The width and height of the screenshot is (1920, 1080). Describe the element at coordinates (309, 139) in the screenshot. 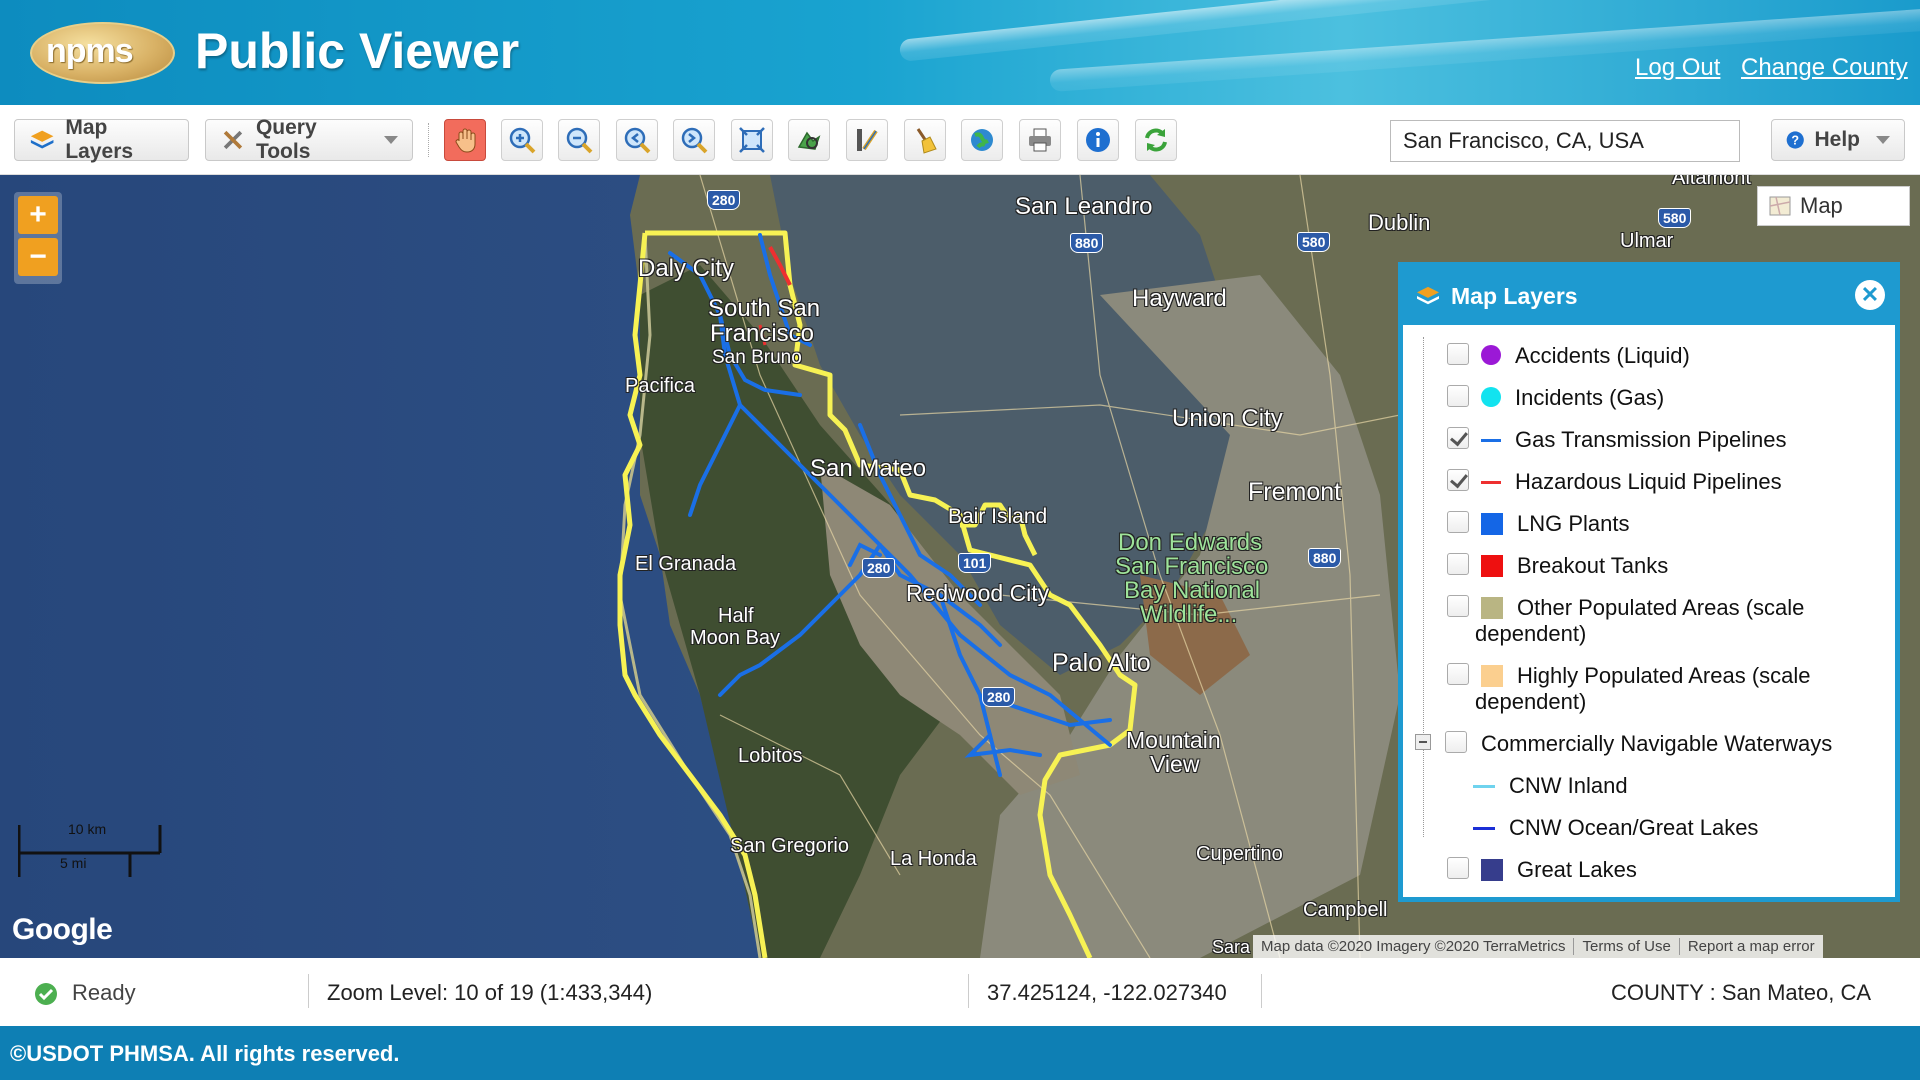

I see `query-tools-button: Query Tools` at that location.